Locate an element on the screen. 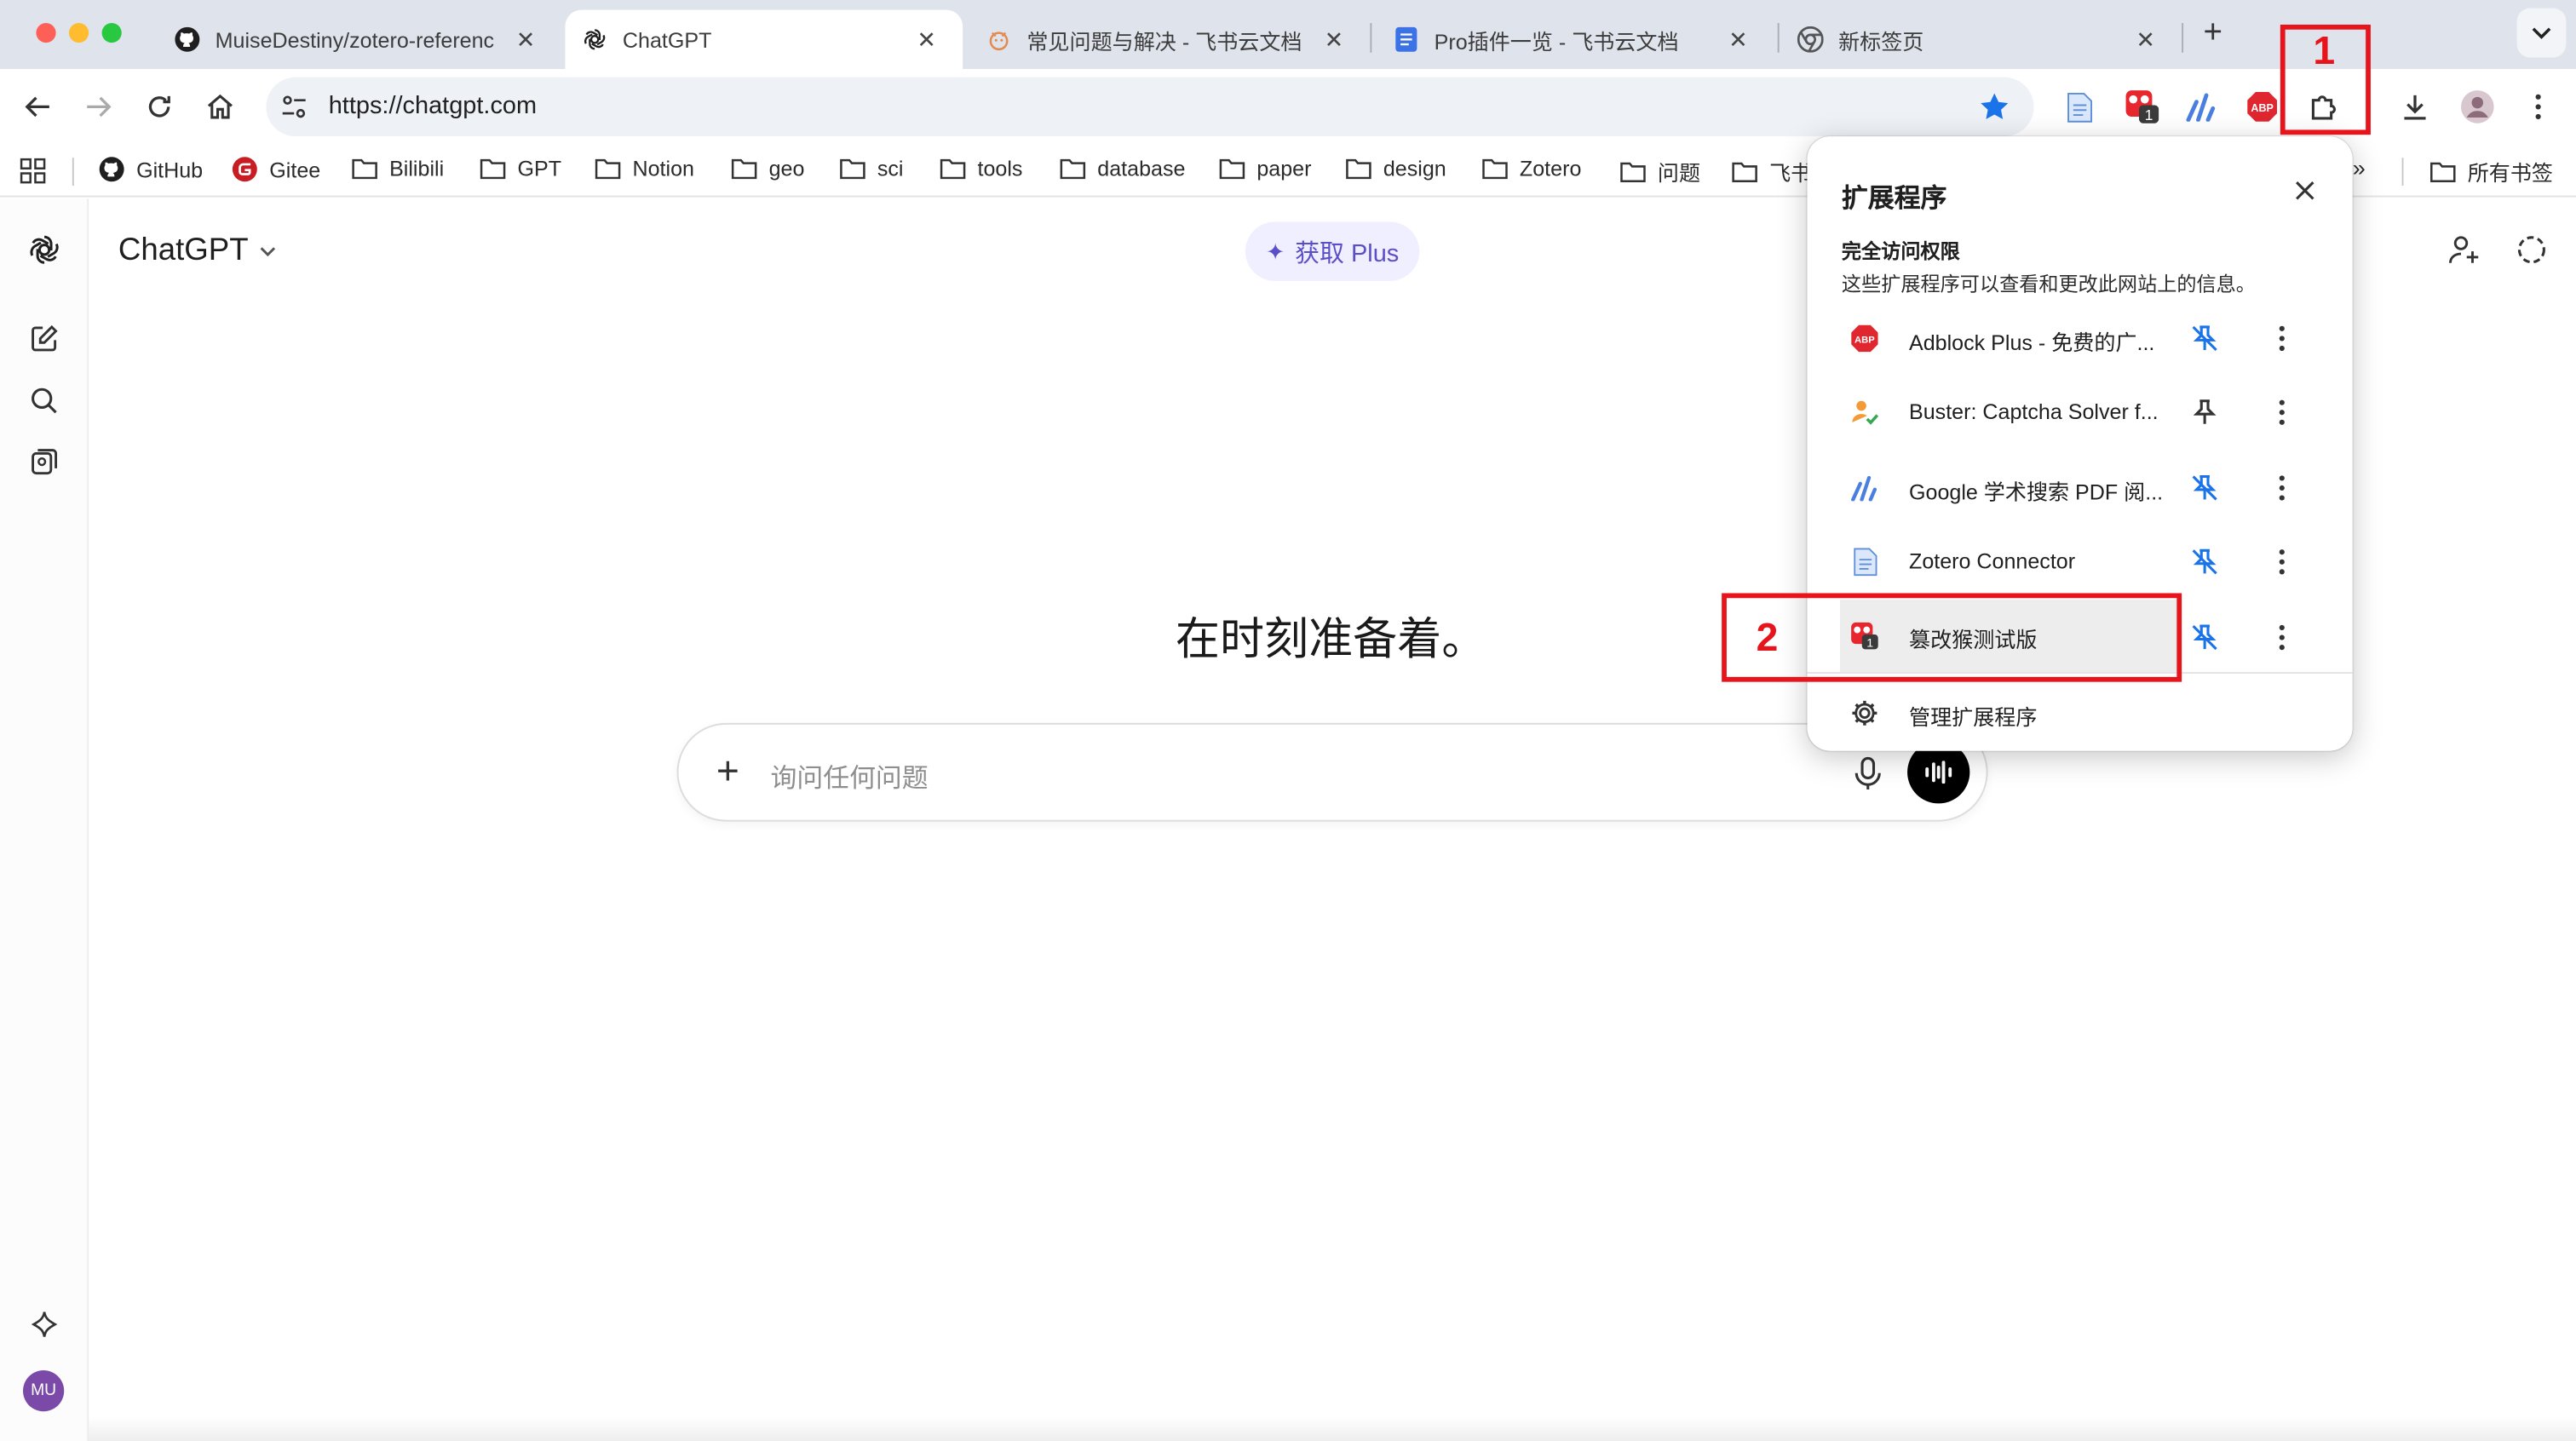  adblock-icon: ABP is located at coordinates (2262, 107).